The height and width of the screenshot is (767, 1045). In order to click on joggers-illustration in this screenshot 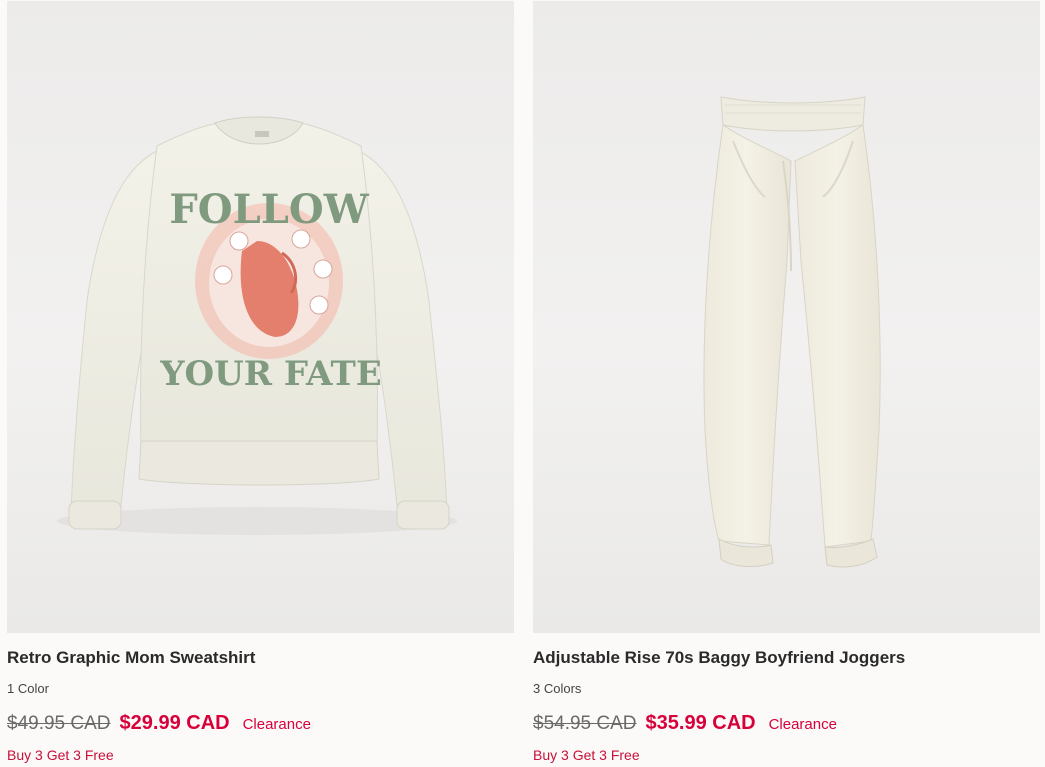, I will do `click(792, 332)`.